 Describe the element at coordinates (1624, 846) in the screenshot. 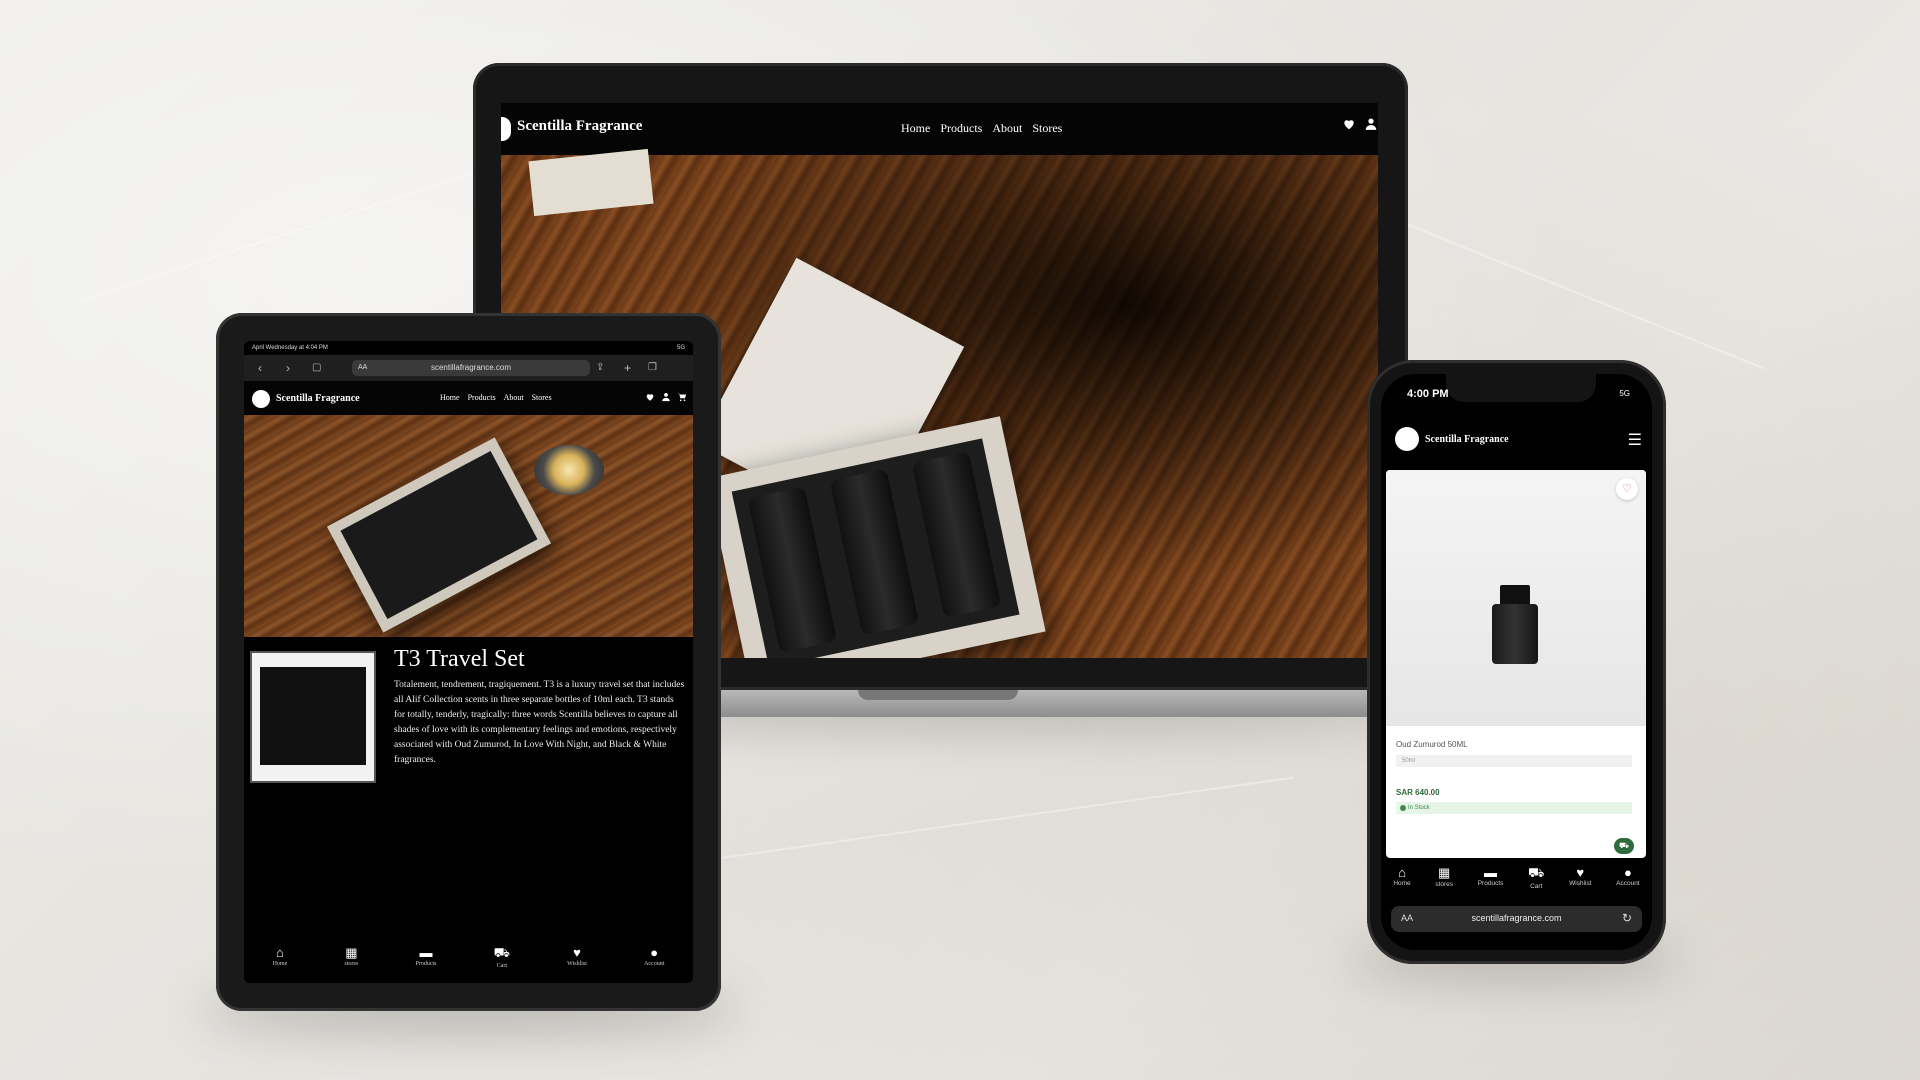

I see `add-to-cart-button: ⛟` at that location.